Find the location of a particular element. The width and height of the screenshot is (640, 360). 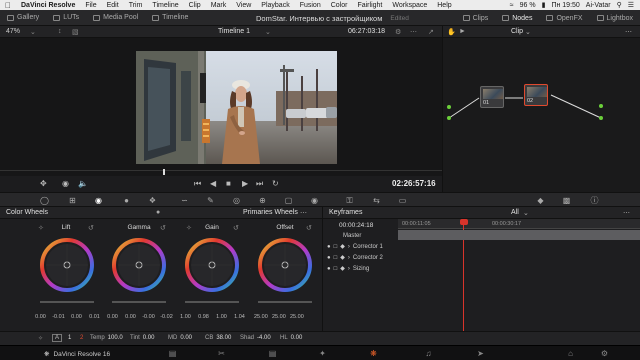

select-tool-icon: ► is located at coordinates (462, 31).